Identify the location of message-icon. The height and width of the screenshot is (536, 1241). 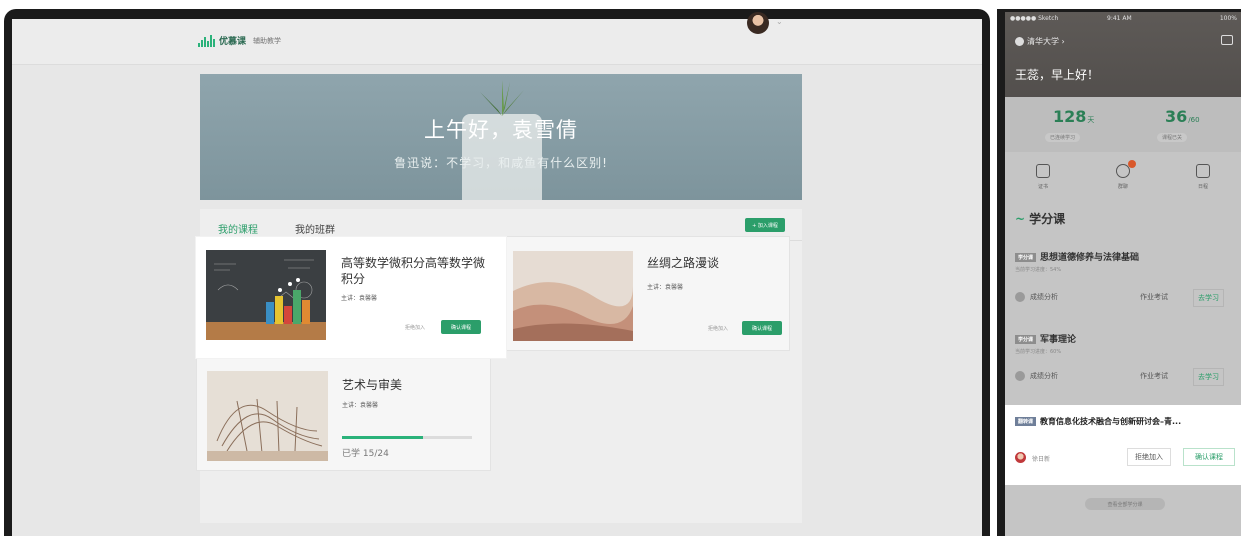
(1227, 40).